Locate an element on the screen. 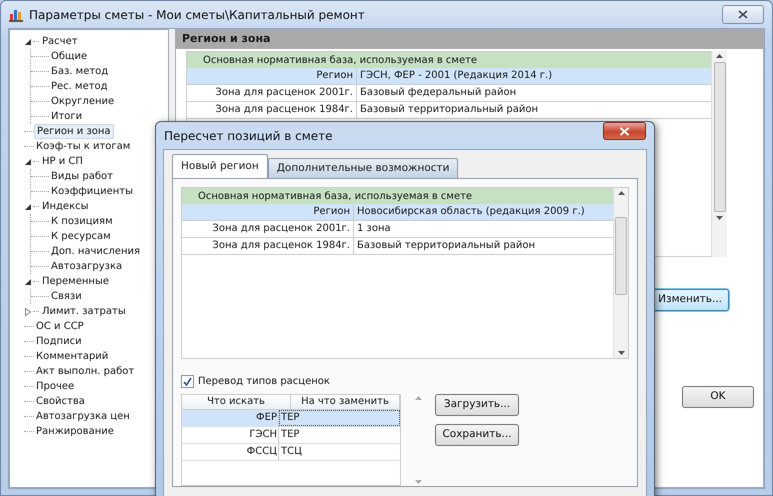  tab: Новый регион is located at coordinates (220, 166).